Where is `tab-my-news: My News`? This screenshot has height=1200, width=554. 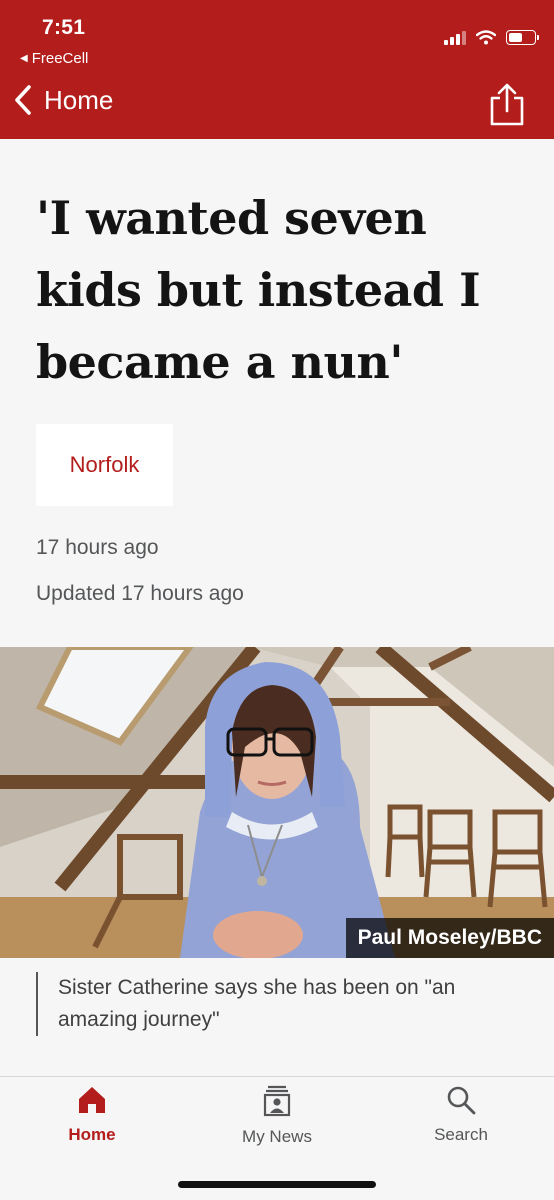
tab-my-news: My News is located at coordinates (277, 1116).